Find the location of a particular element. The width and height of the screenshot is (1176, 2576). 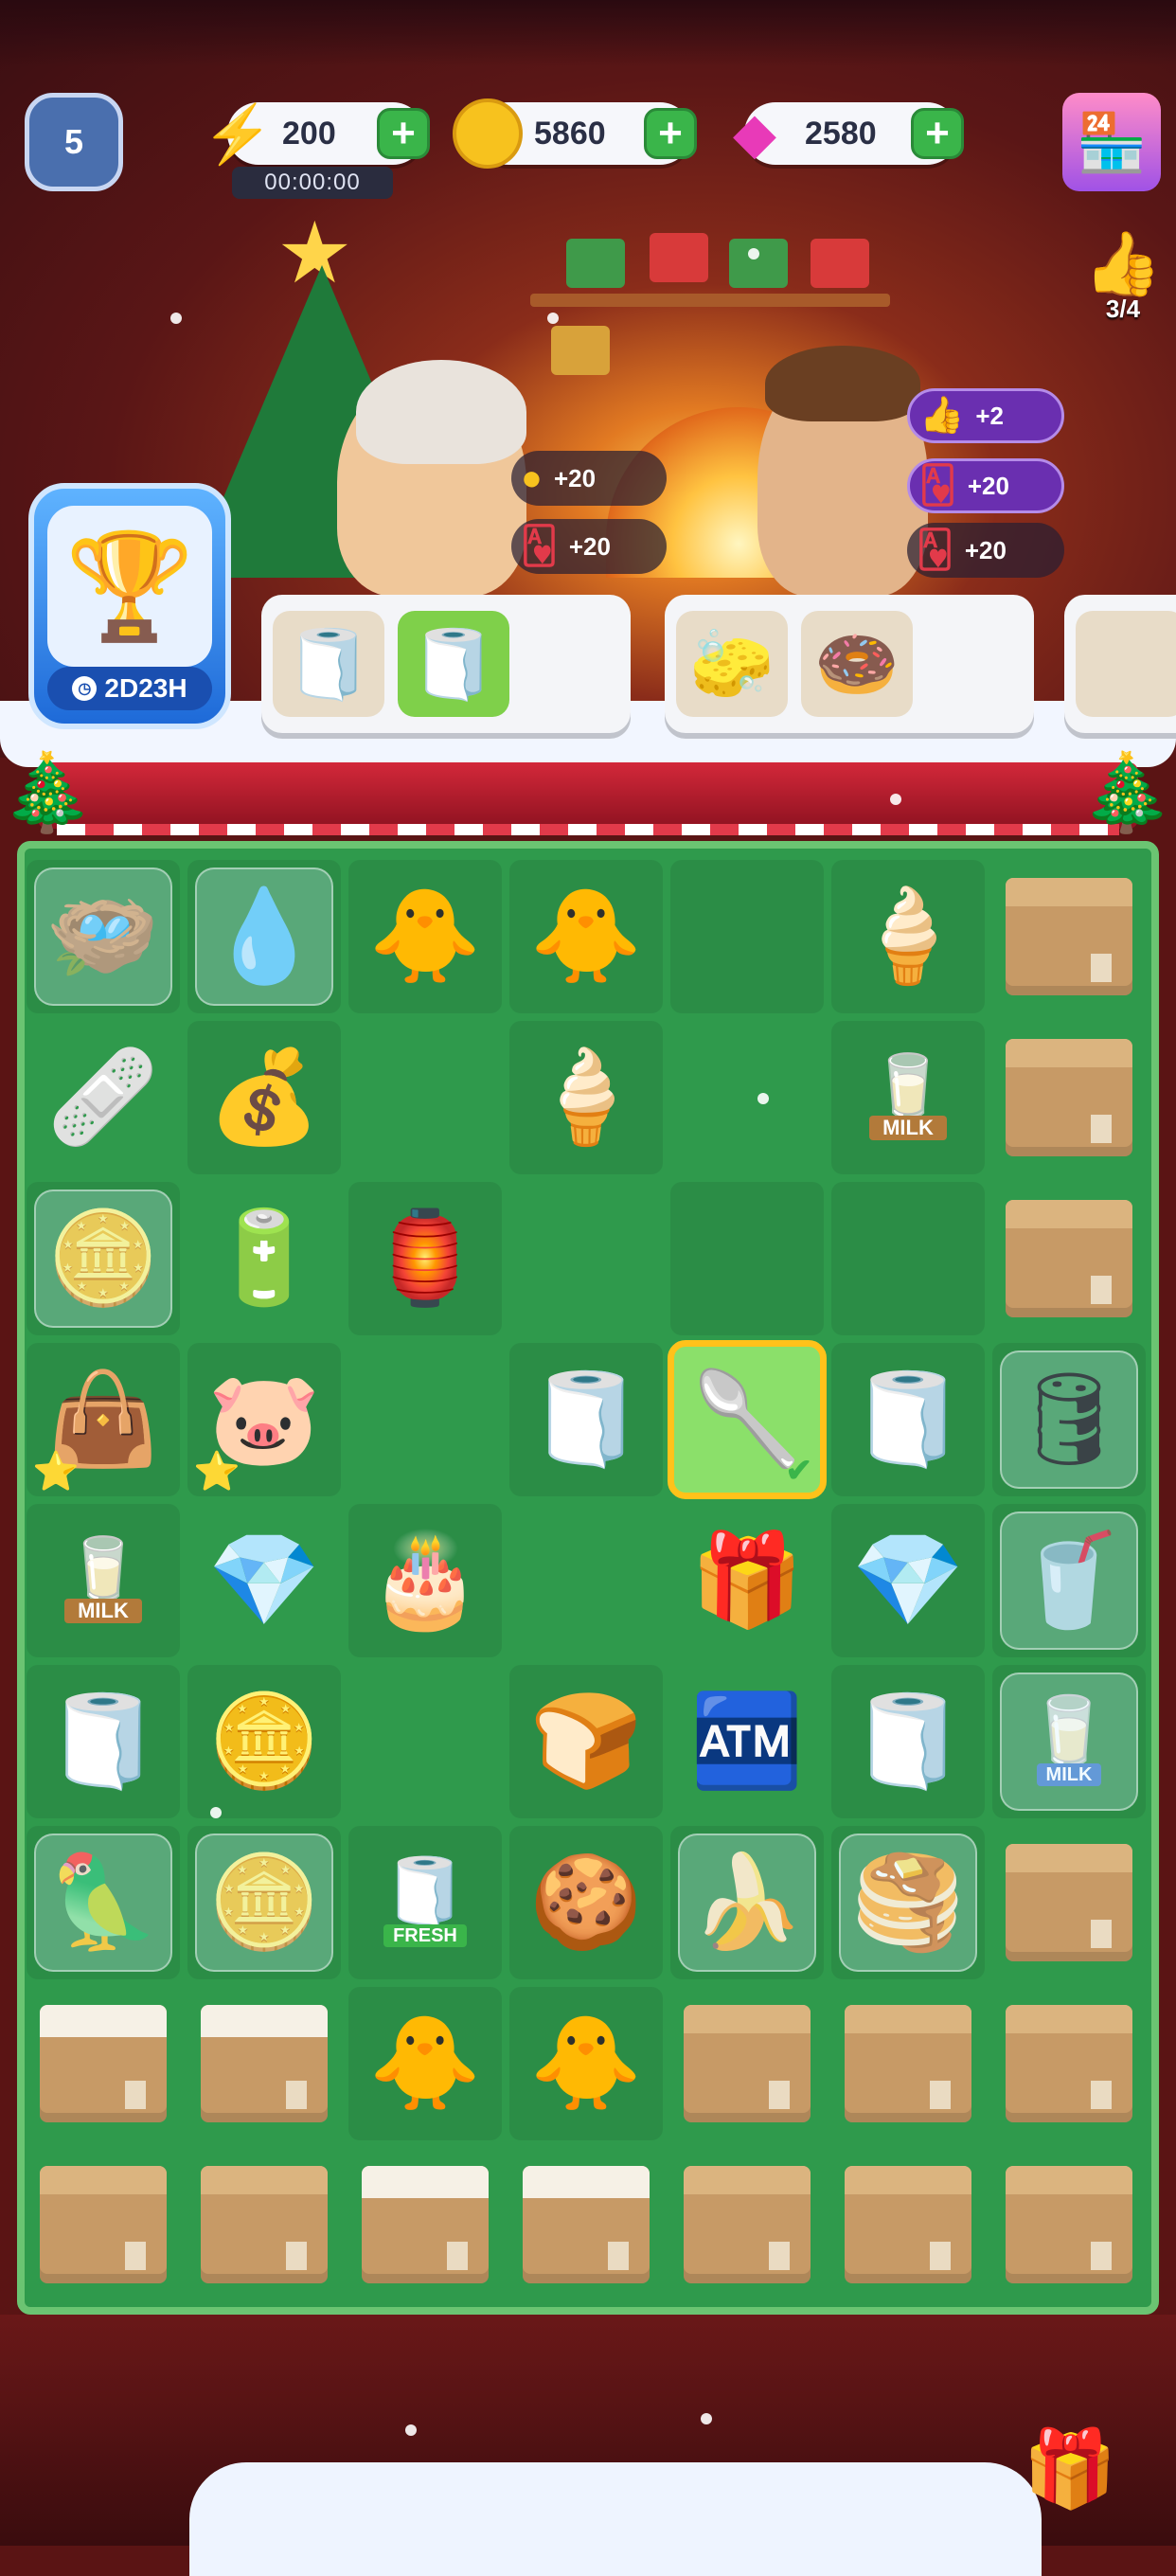

clock-icon: ◷ is located at coordinates (85, 688).